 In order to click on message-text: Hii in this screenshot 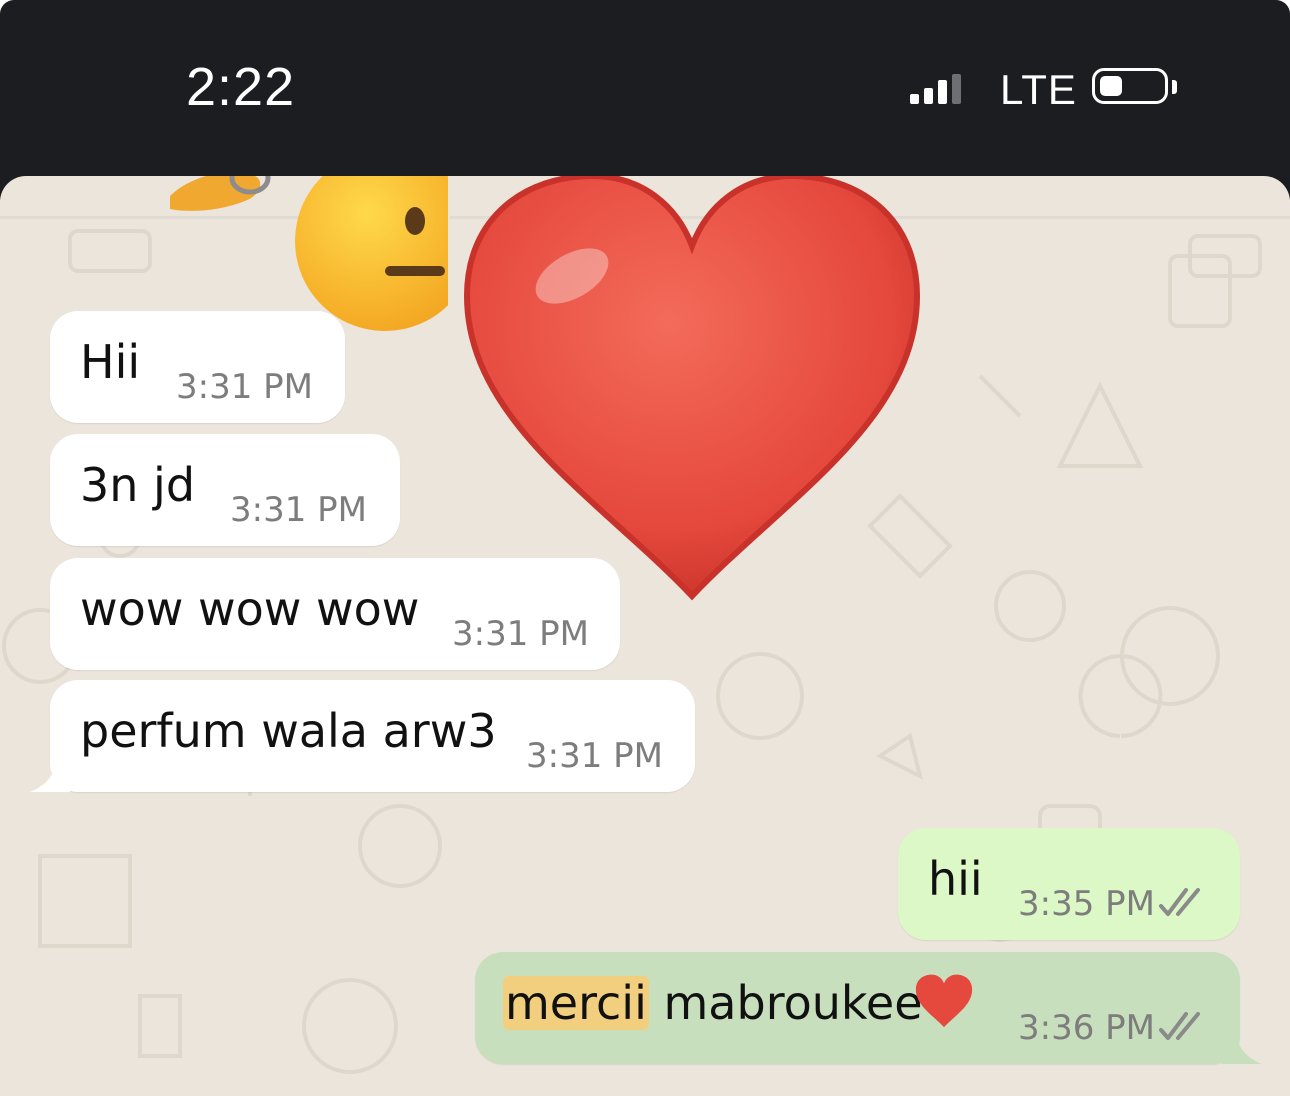, I will do `click(110, 362)`.